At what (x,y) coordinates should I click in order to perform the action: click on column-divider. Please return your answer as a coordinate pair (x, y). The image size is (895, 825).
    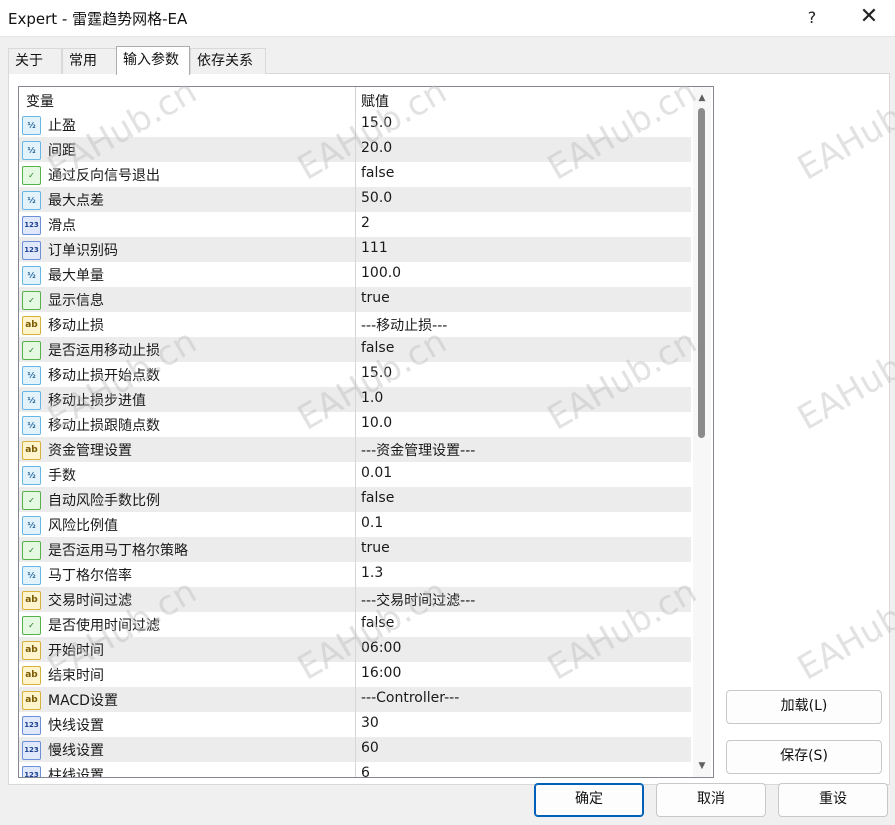
    Looking at the image, I should click on (355, 99).